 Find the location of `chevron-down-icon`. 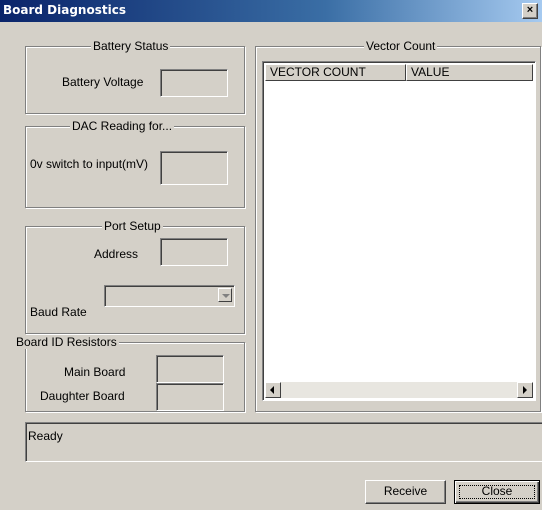

chevron-down-icon is located at coordinates (225, 295).